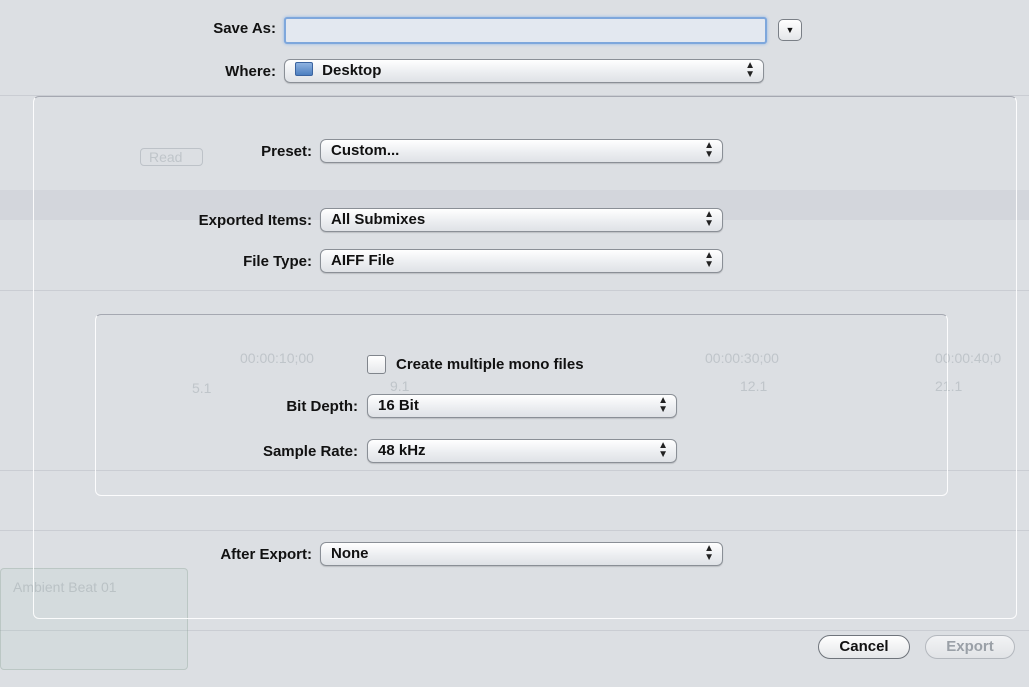 The height and width of the screenshot is (687, 1029). Describe the element at coordinates (398, 405) in the screenshot. I see `bit-depth-value: 16 Bit` at that location.